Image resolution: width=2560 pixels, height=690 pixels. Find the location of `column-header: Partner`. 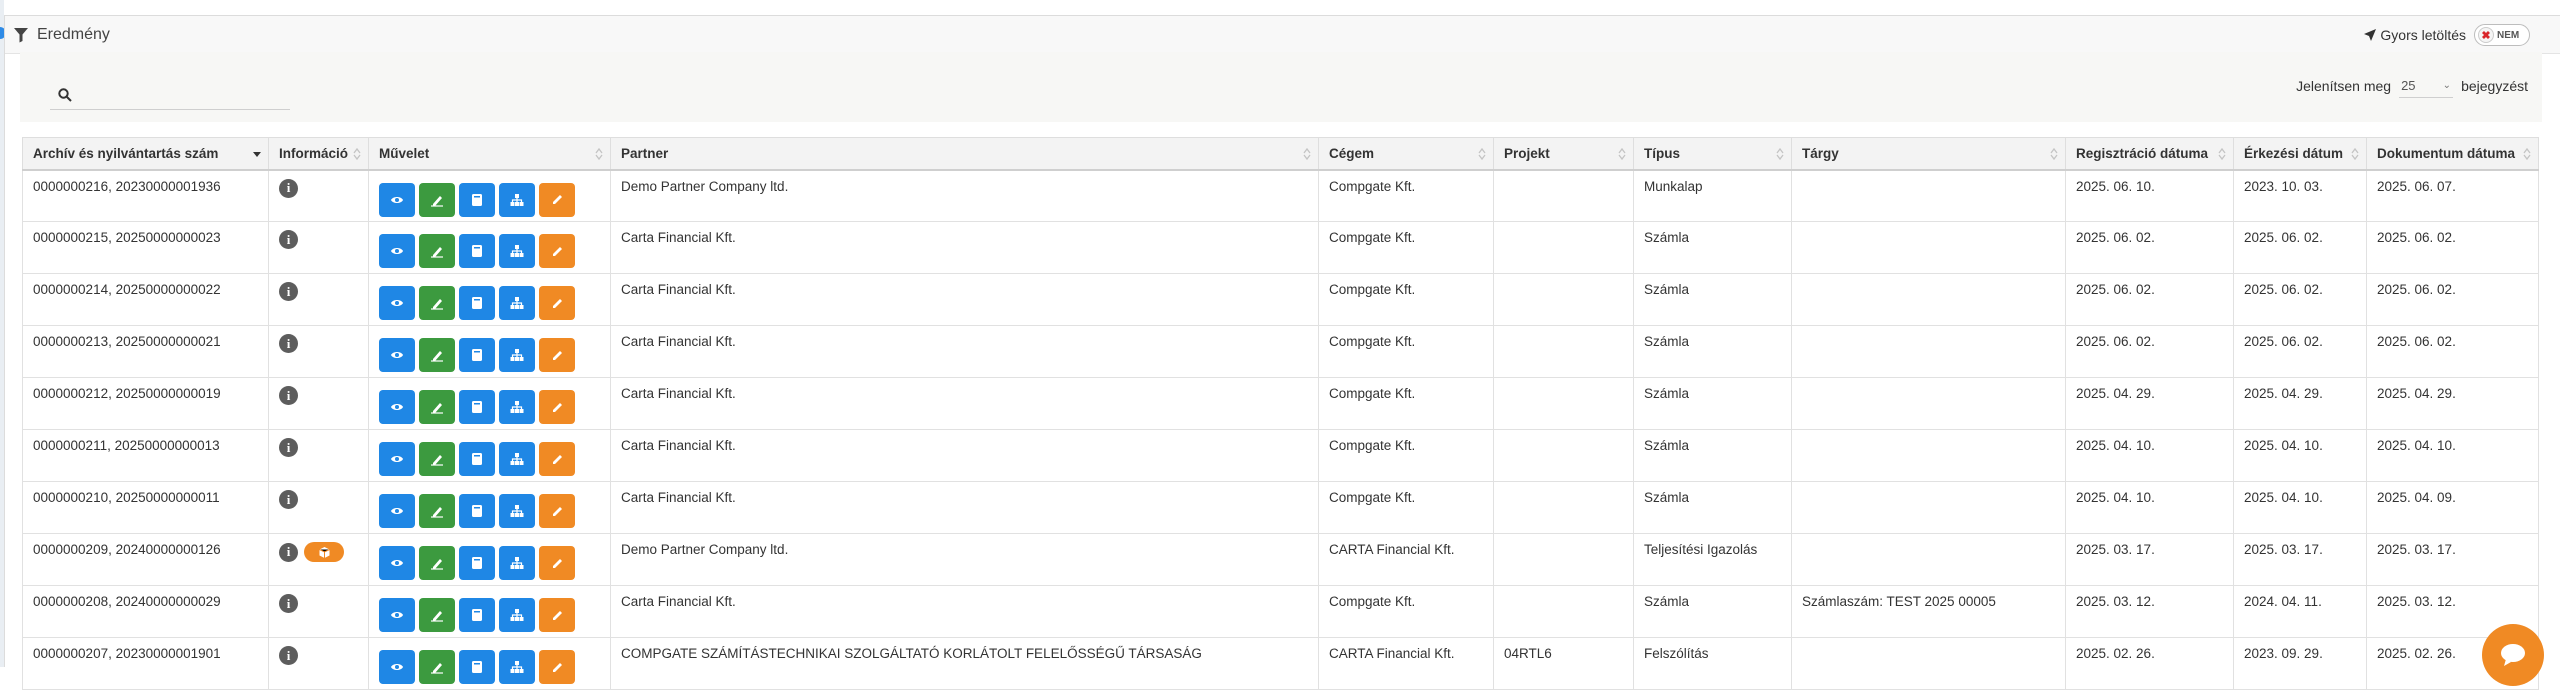

column-header: Partner is located at coordinates (964, 154).